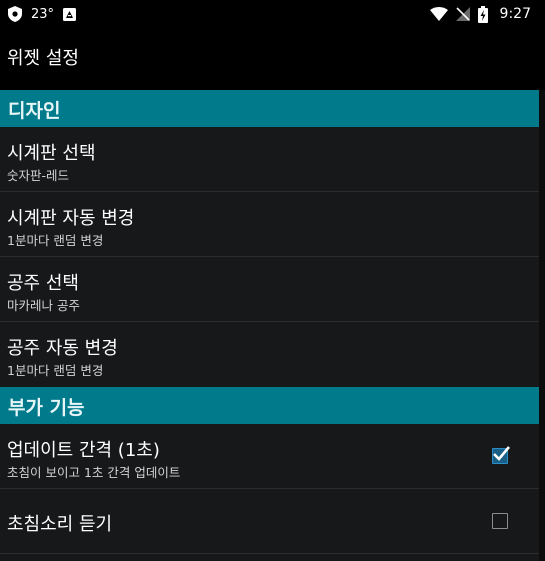  I want to click on second-hand-sound-checkbox, so click(500, 521).